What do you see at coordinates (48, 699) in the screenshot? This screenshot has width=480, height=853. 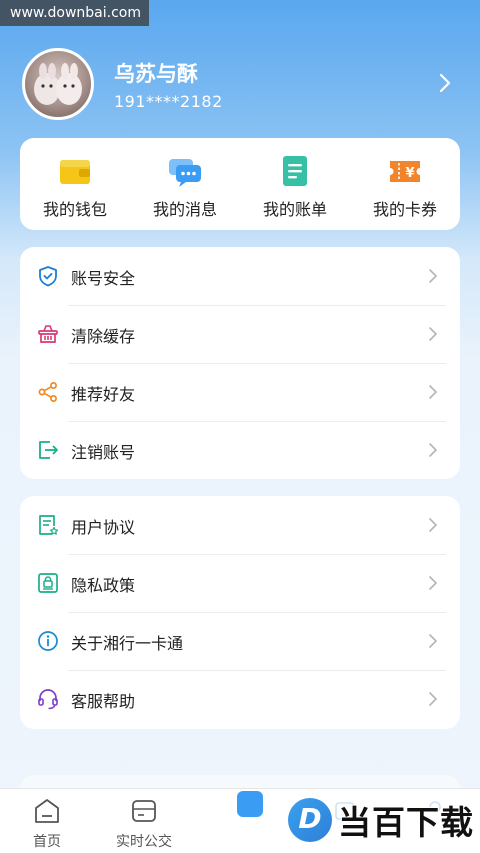 I see `headset-icon` at bounding box center [48, 699].